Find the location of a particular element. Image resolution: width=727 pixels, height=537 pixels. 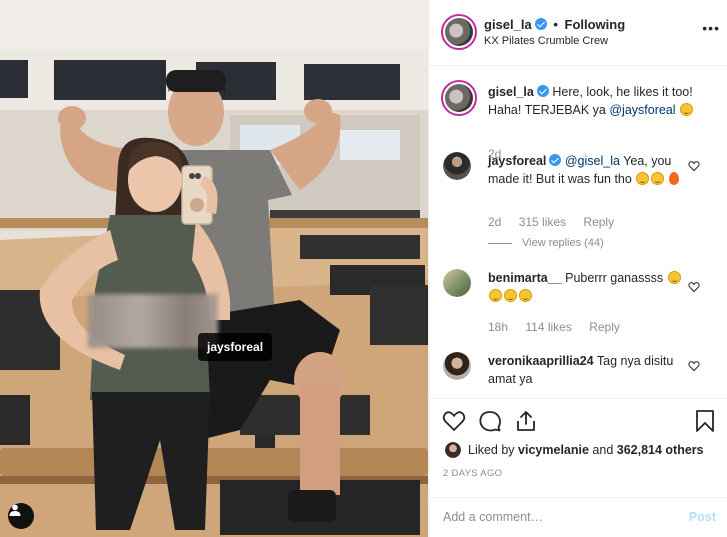

comment-mention: @gisel_la is located at coordinates (592, 161).